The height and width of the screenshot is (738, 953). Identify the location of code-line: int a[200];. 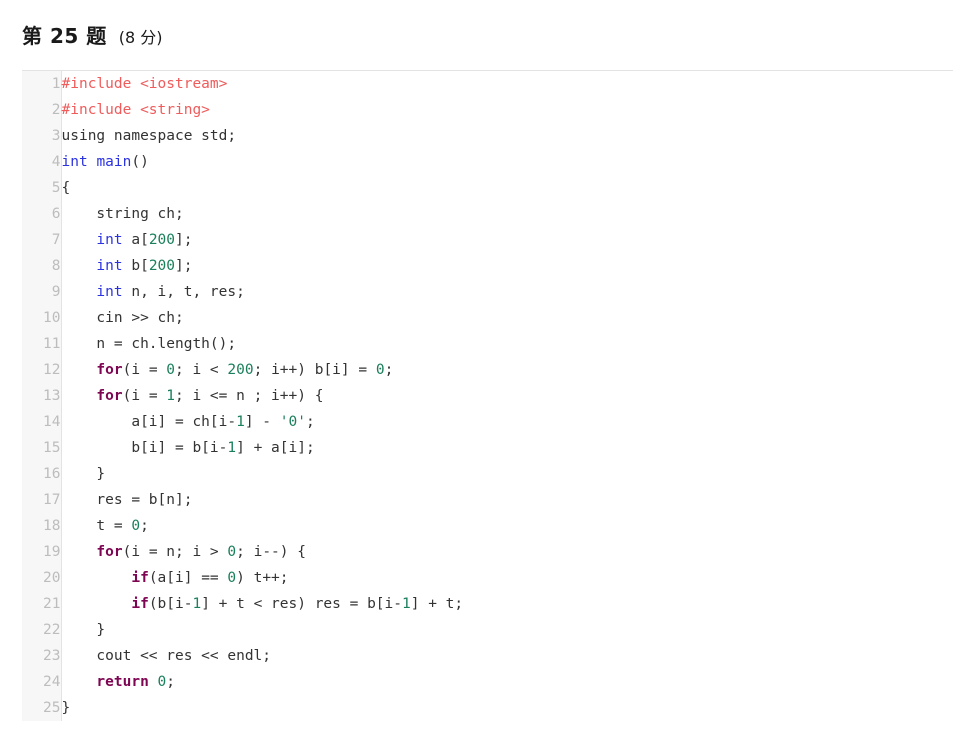
(507, 240).